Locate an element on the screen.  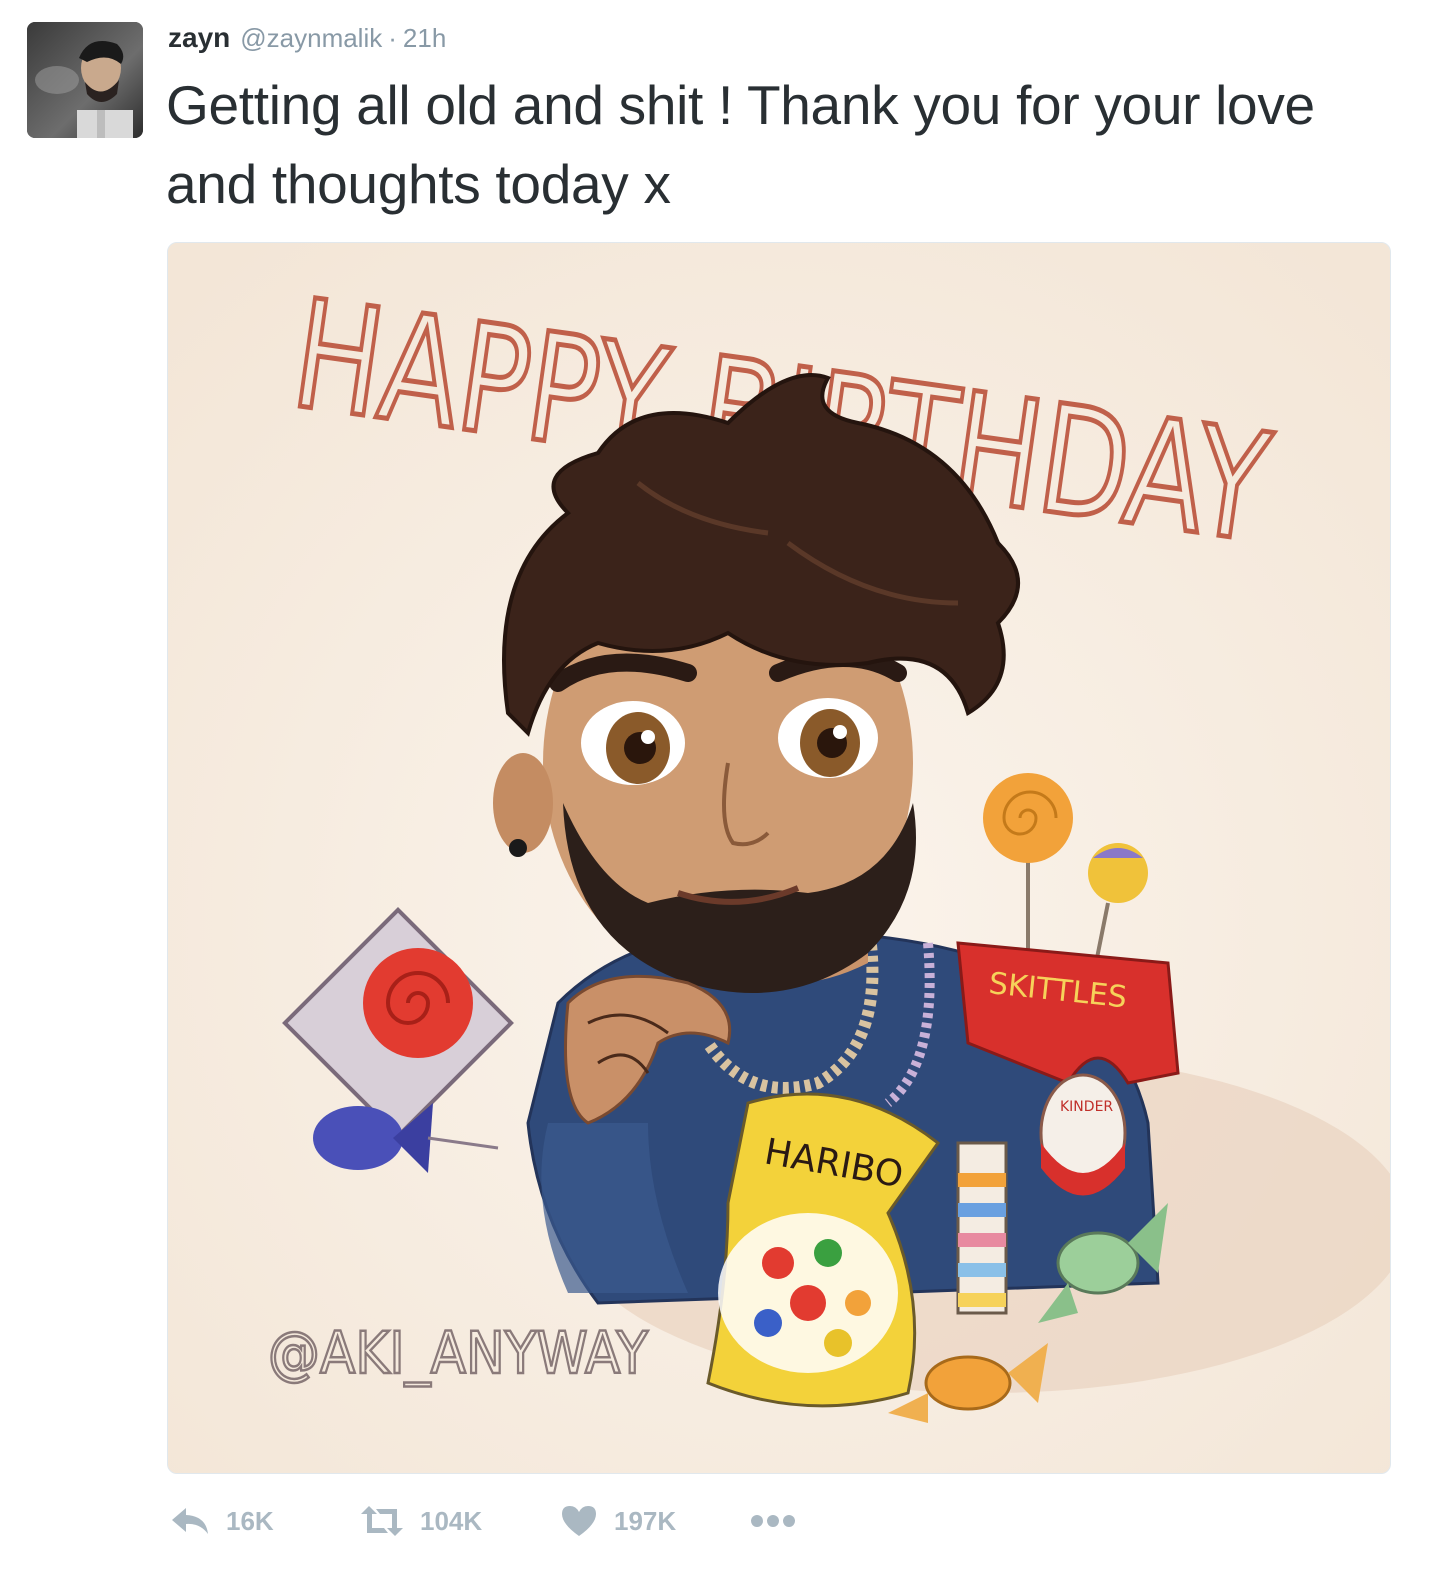
tweet-header: zayn @zaynmalik · 21h is located at coordinates (307, 42).